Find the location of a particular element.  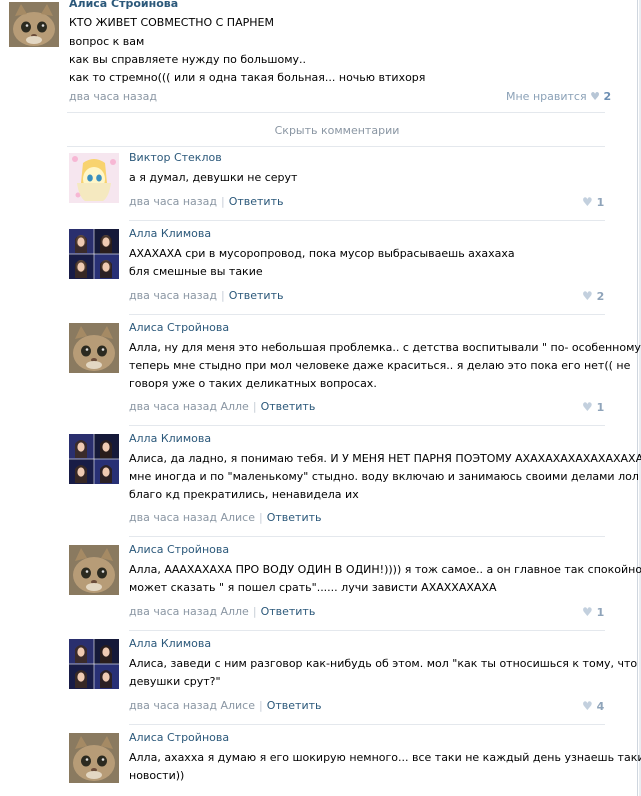

post-like-button: Мне нравится ♥ 2 is located at coordinates (558, 96).